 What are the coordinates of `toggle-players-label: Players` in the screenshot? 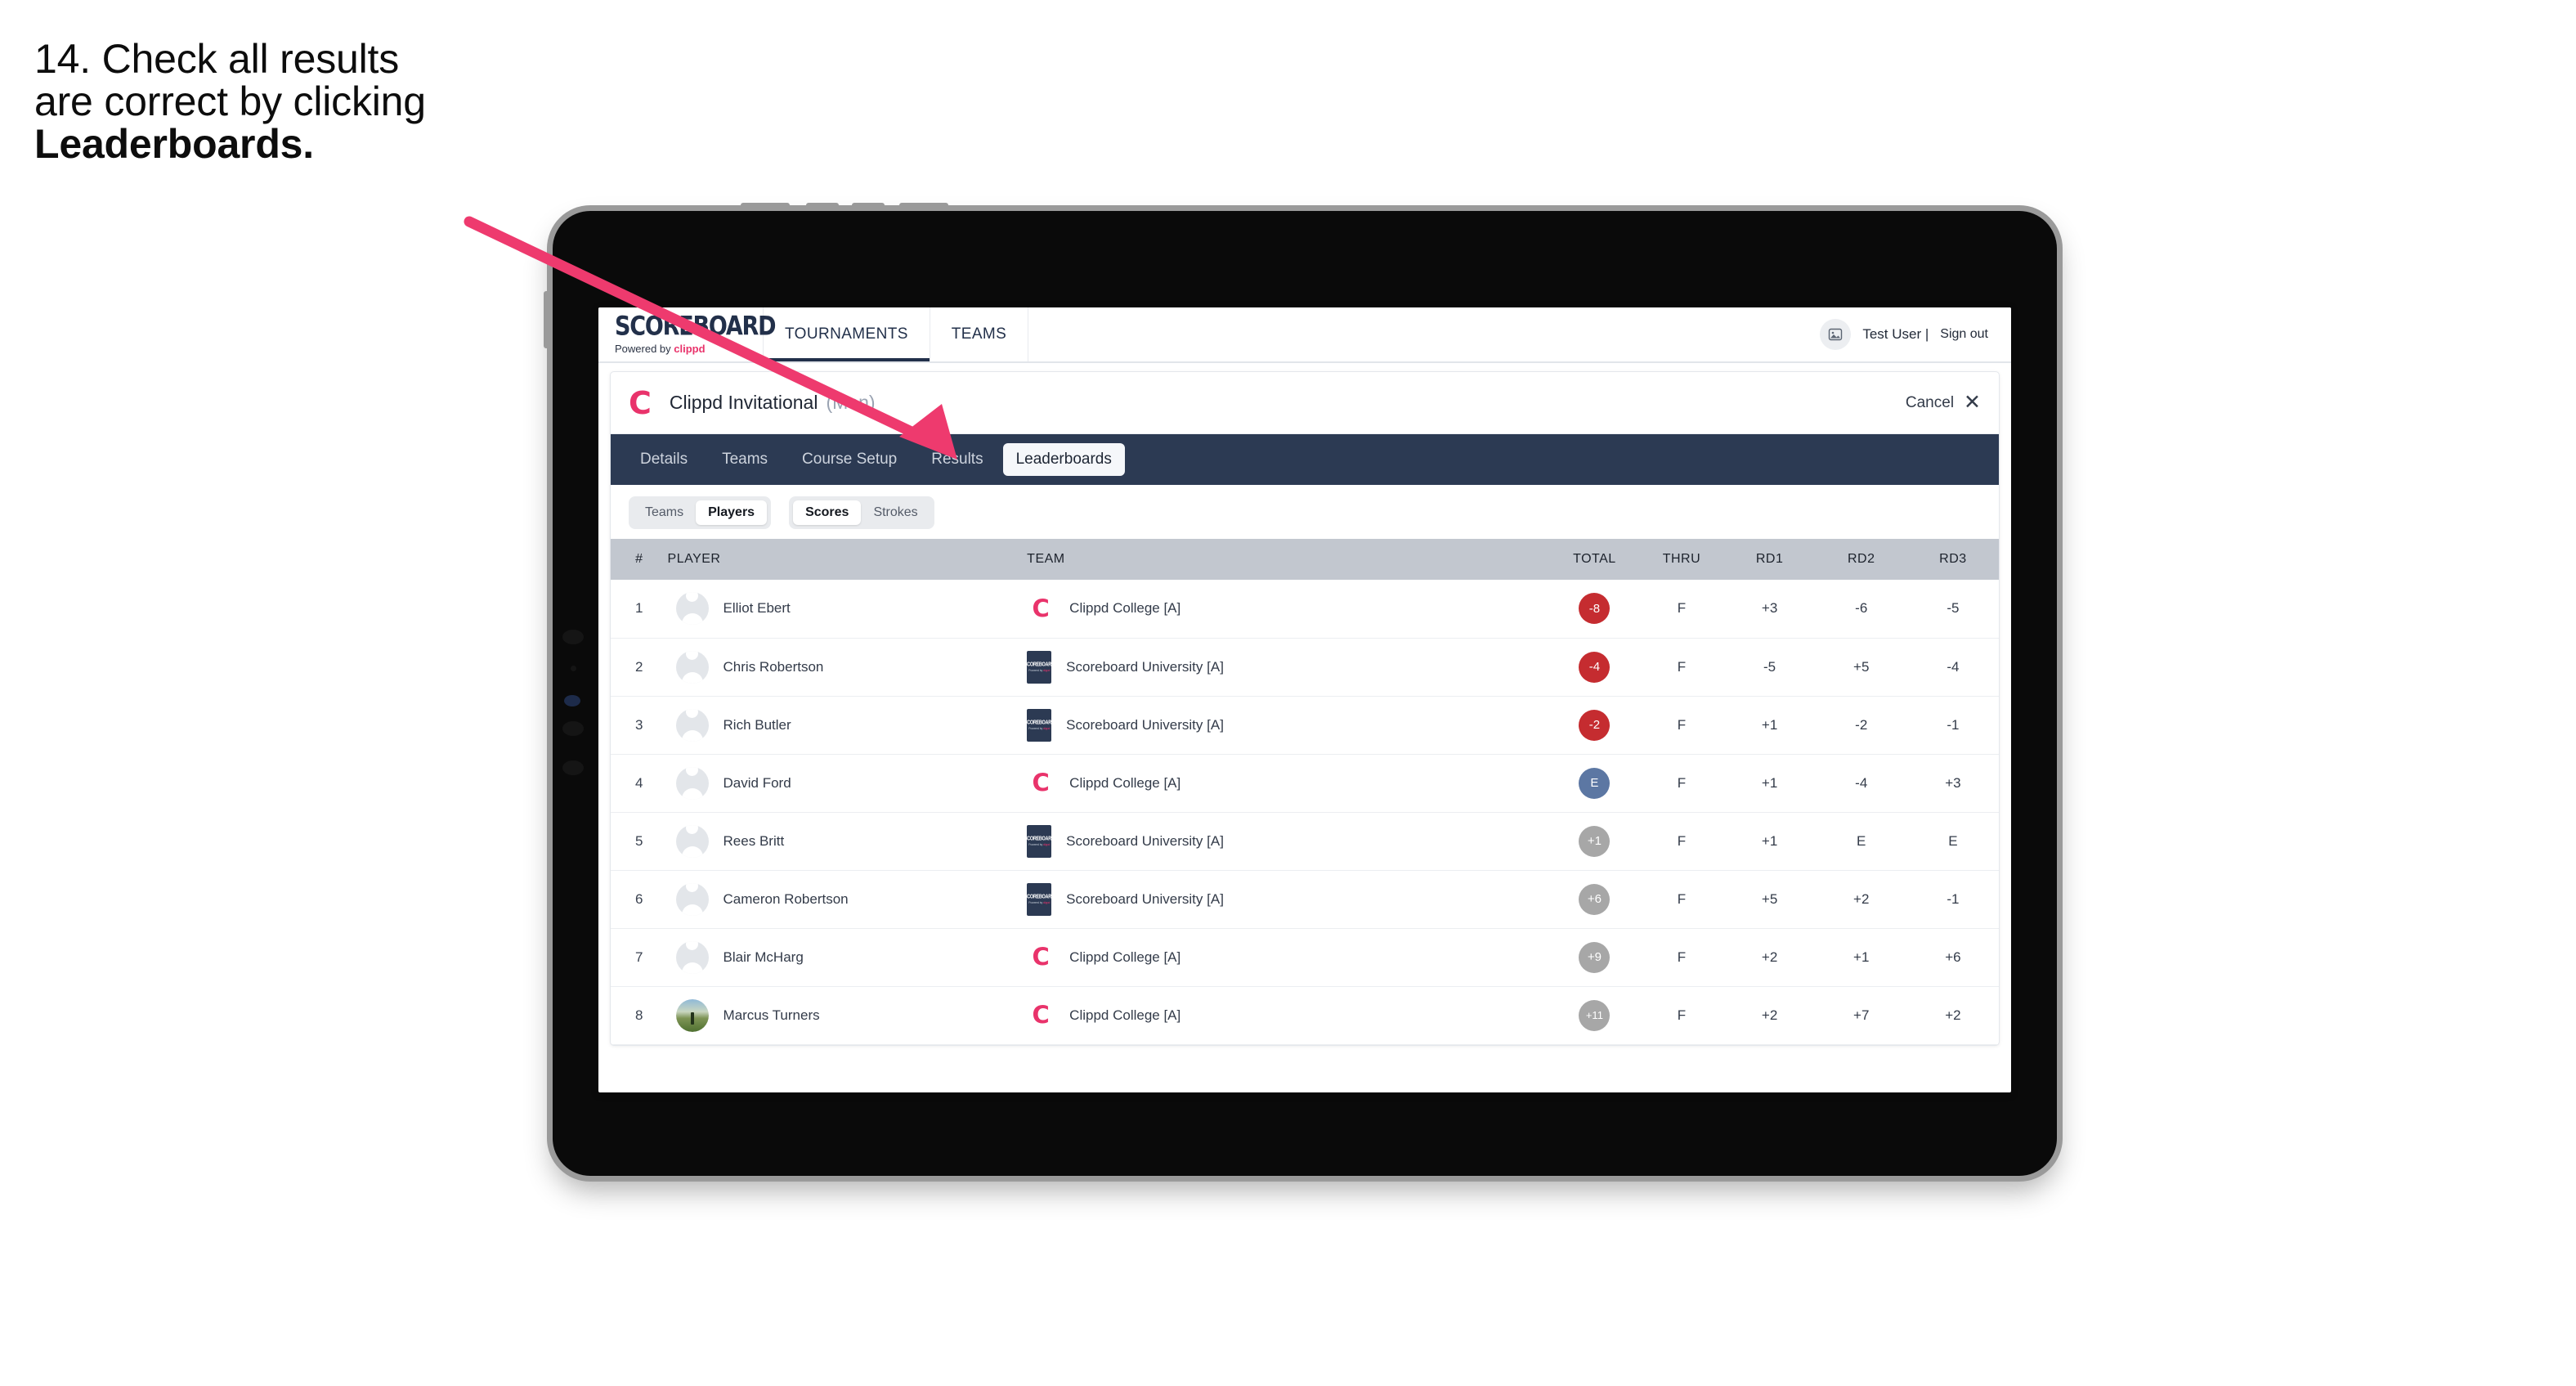 It's located at (732, 512).